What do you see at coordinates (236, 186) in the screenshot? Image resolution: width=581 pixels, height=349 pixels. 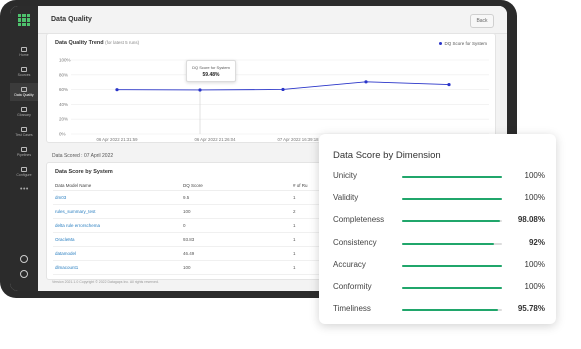 I see `column-header-score: DQ Score` at bounding box center [236, 186].